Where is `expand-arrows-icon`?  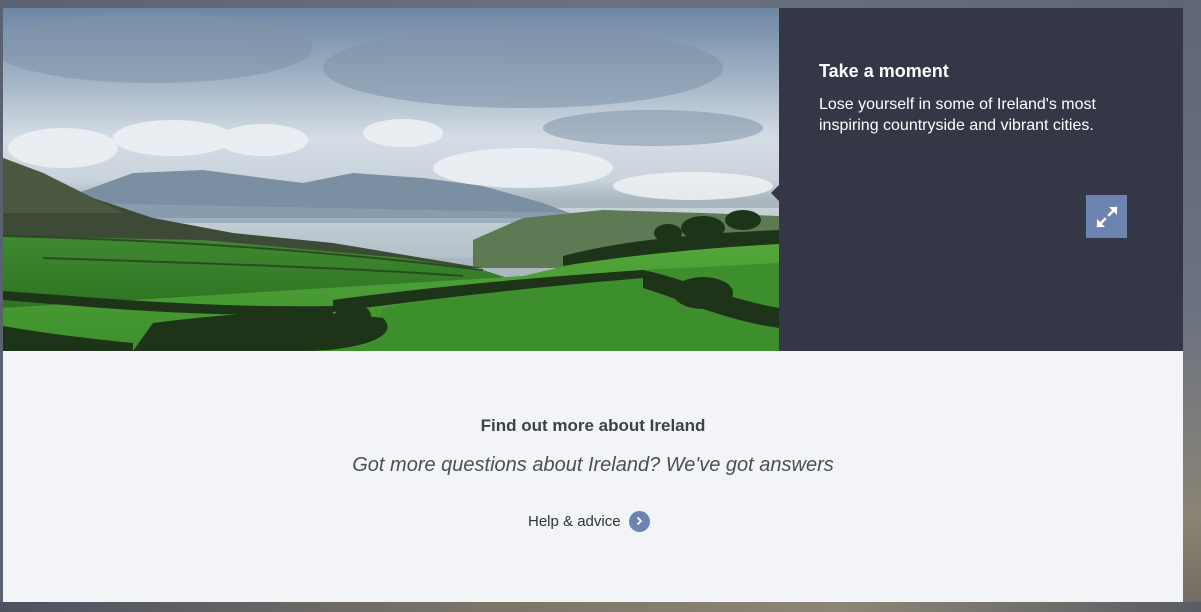 expand-arrows-icon is located at coordinates (1106, 216).